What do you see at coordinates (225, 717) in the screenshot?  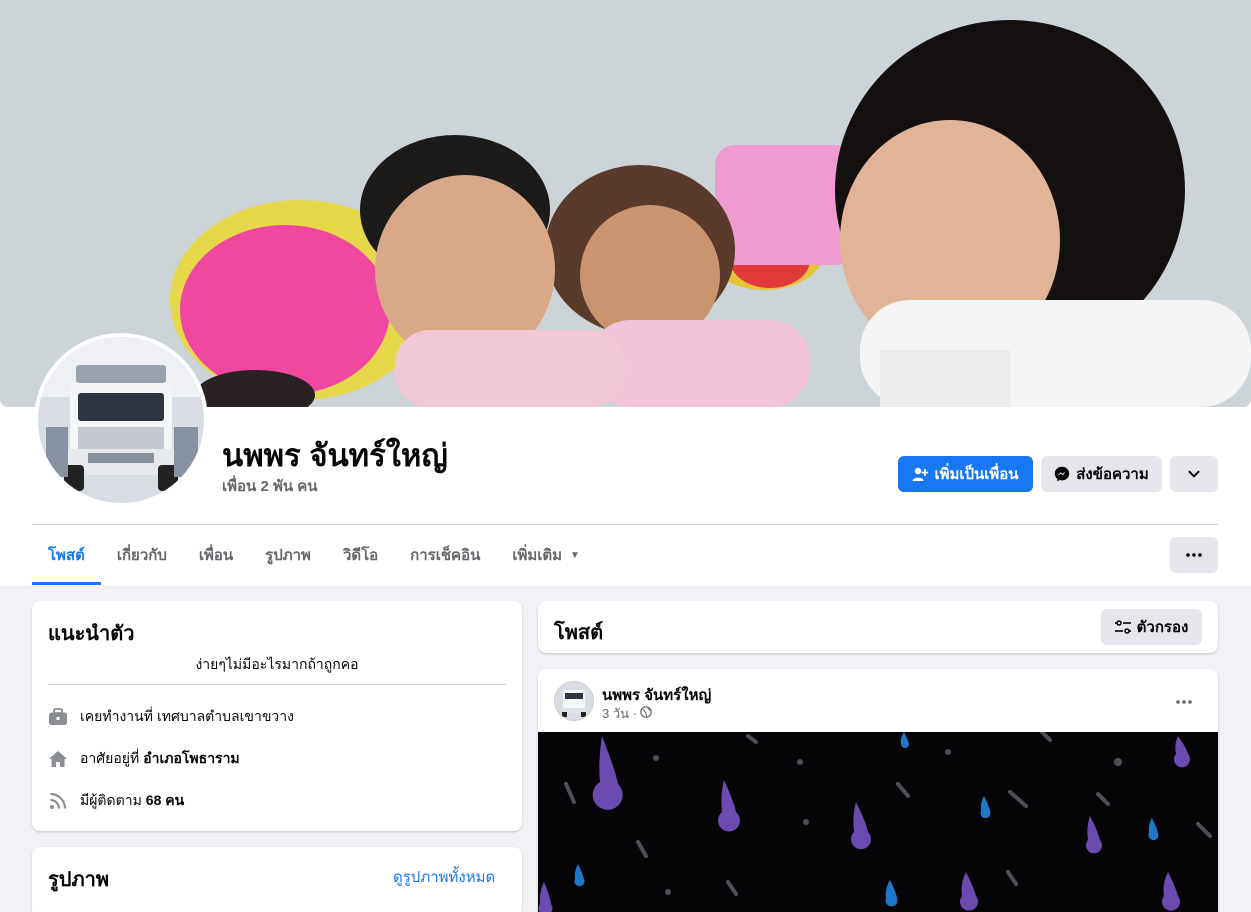 I see `work-value: เทศบาลตำบลเขาขวาง` at bounding box center [225, 717].